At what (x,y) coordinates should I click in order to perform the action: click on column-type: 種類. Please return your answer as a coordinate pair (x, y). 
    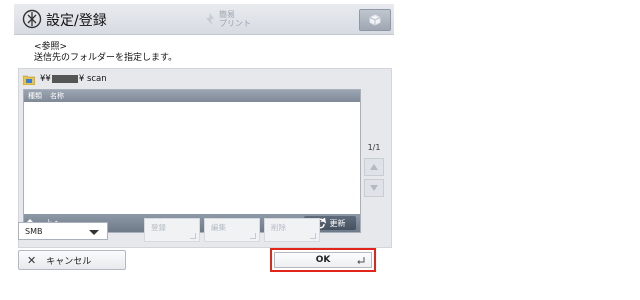
    Looking at the image, I should click on (35, 96).